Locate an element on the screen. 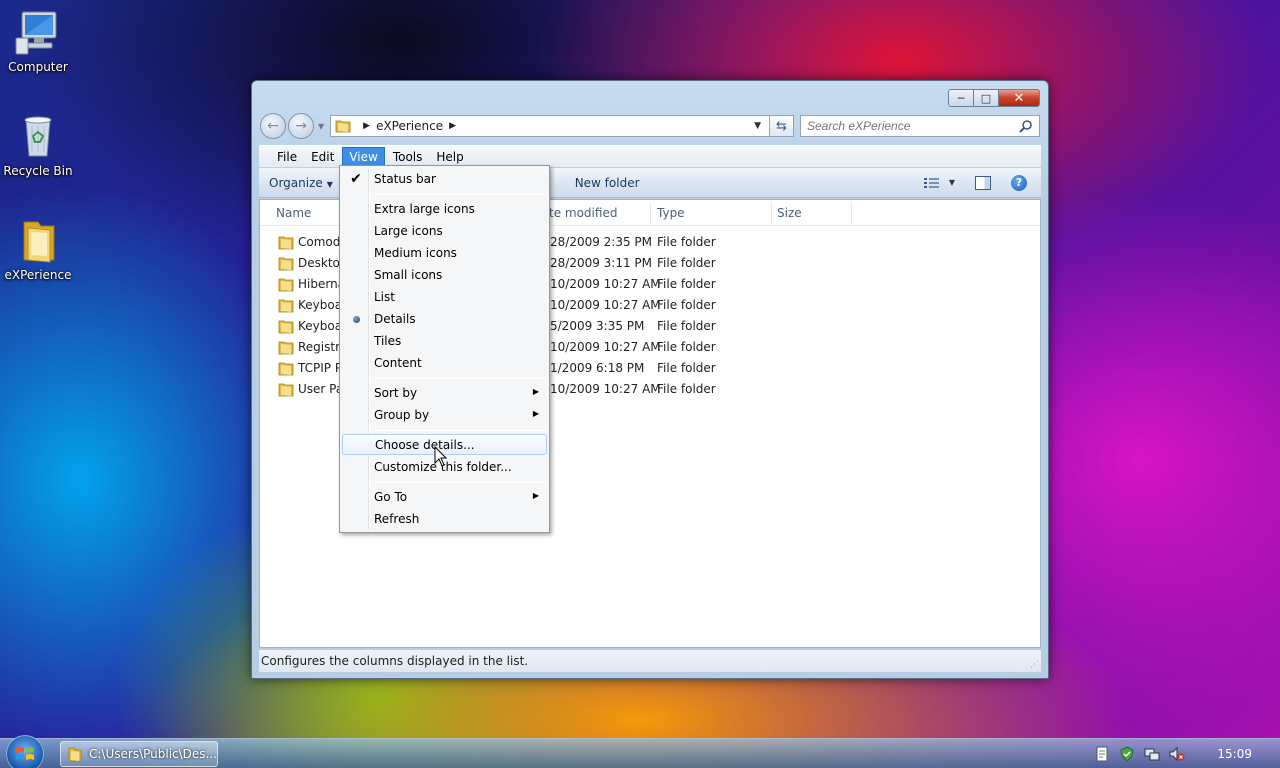  taskbar: C:\Users\Public\Des... 15:09 is located at coordinates (640, 751).